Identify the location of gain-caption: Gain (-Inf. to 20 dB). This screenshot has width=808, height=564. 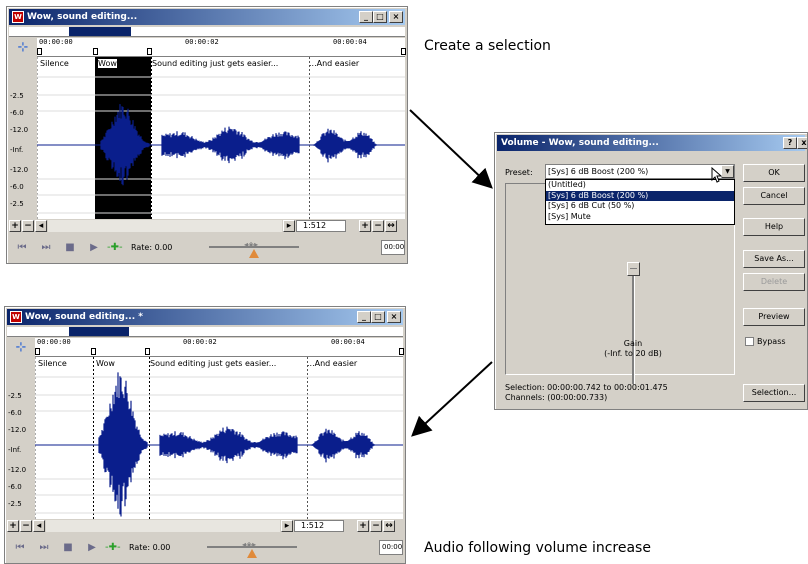
(633, 349).